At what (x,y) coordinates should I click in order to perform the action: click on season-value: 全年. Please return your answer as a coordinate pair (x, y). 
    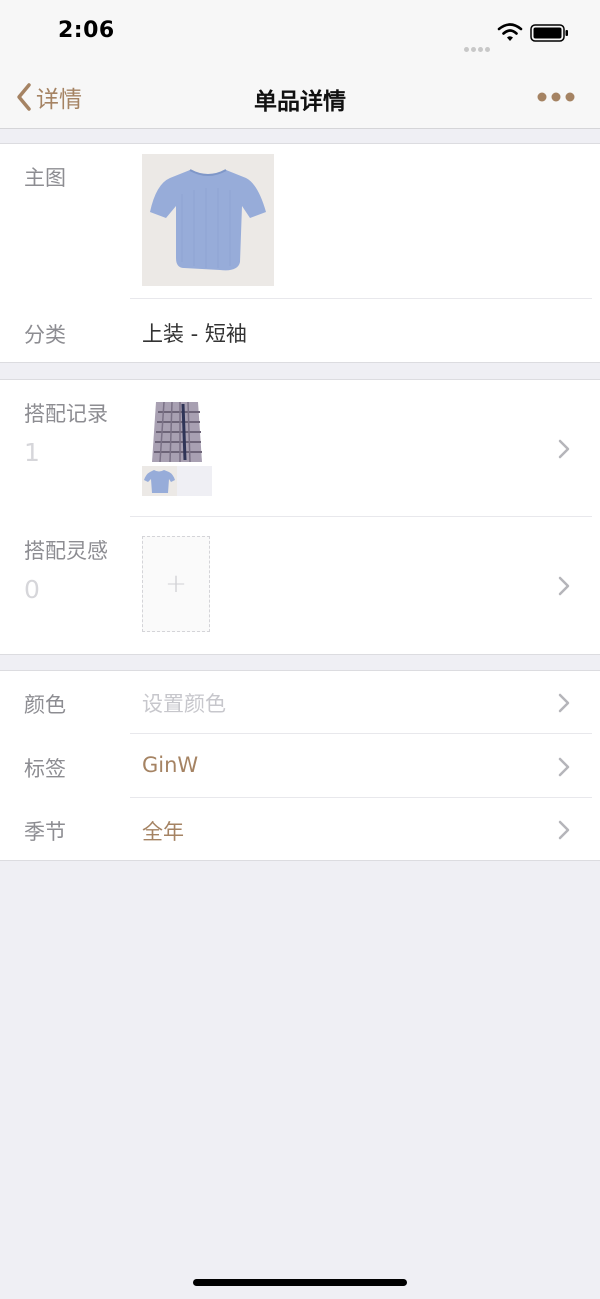
    Looking at the image, I should click on (163, 832).